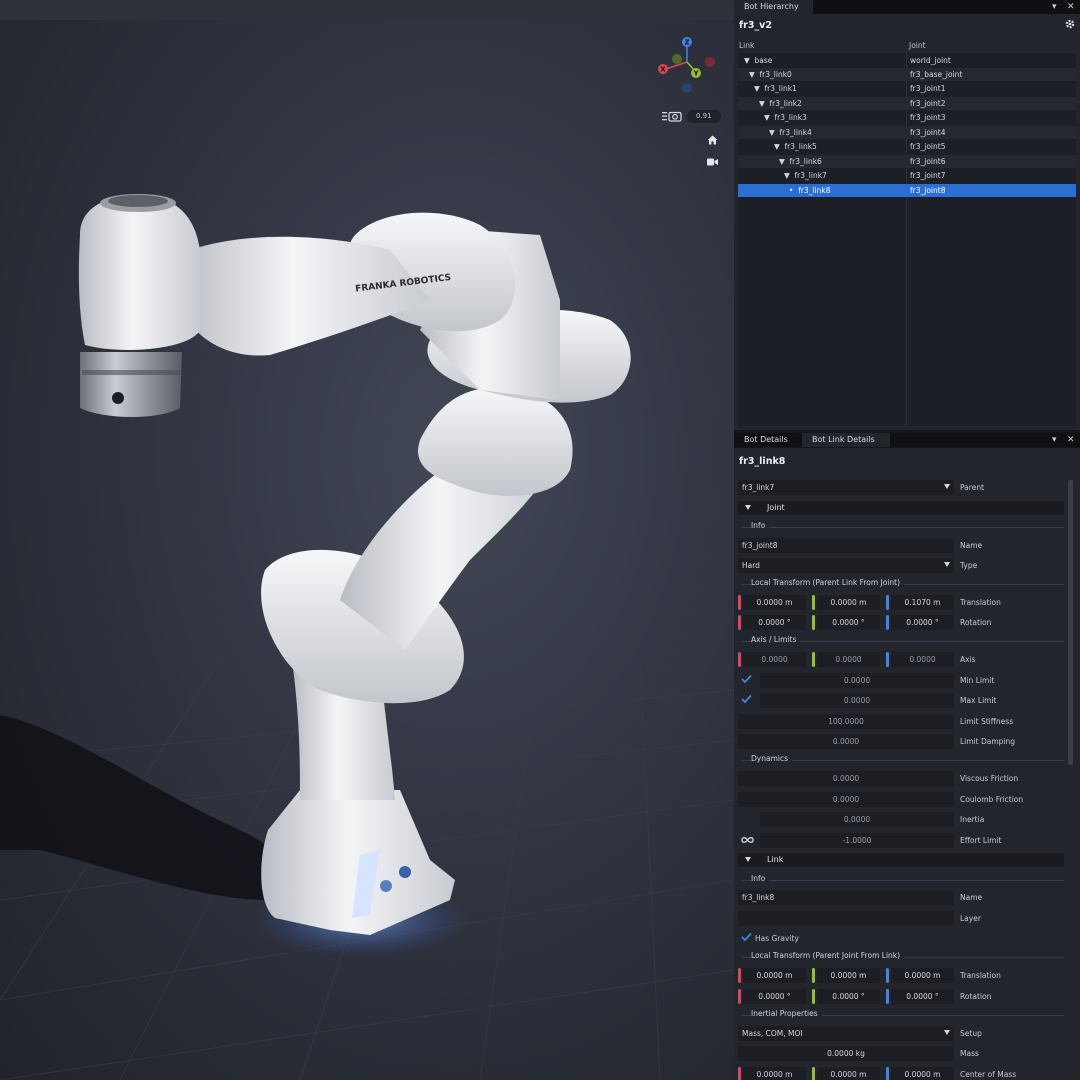 Image resolution: width=1080 pixels, height=1080 pixels. What do you see at coordinates (774, 996) in the screenshot?
I see `link-rotation-x: 0.0000 °` at bounding box center [774, 996].